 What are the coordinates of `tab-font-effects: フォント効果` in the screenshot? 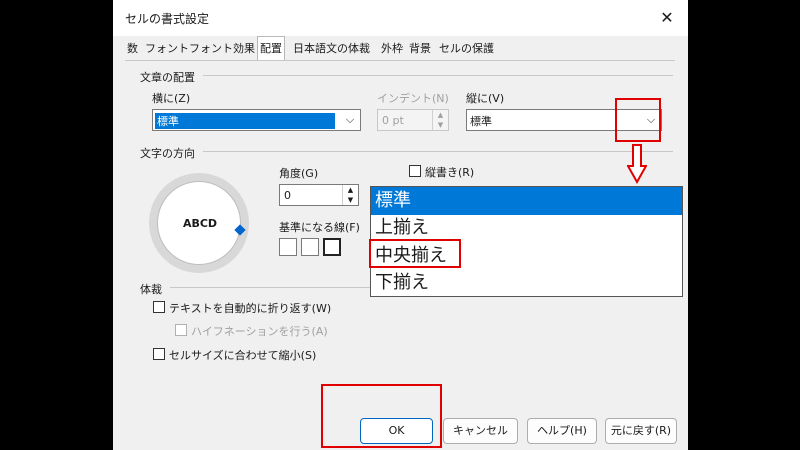 It's located at (222, 49).